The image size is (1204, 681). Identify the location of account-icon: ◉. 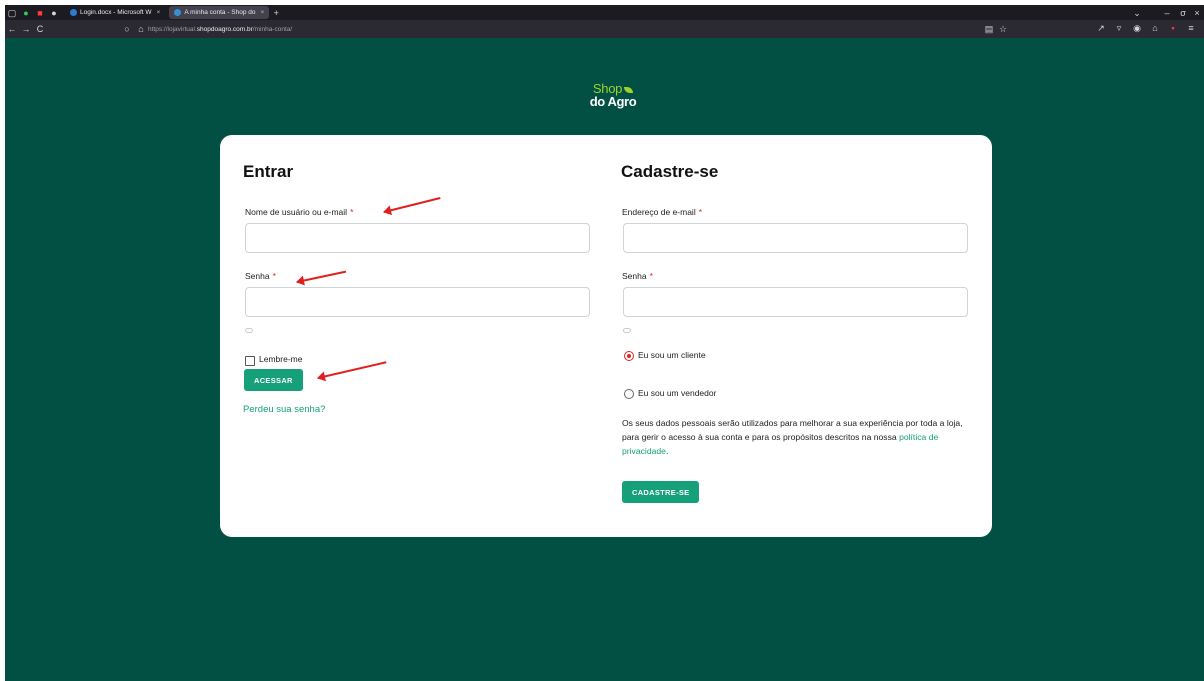
(1137, 28).